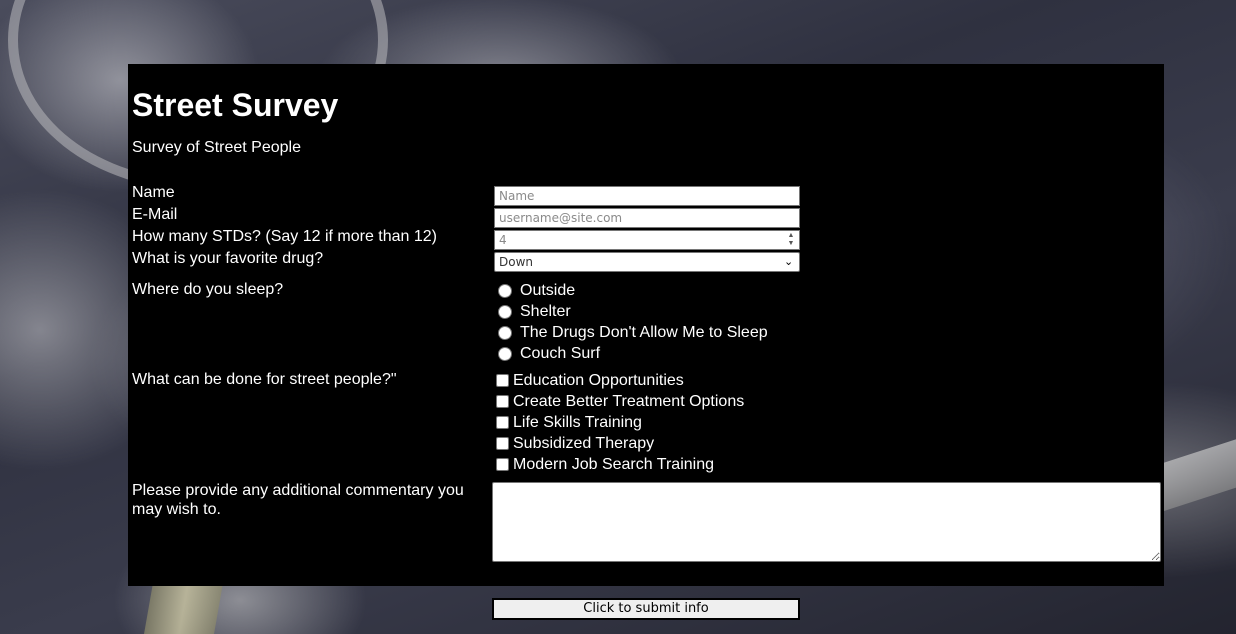  Describe the element at coordinates (644, 332) in the screenshot. I see `sleep-option-label: The Drugs Don't Allow Me to Sleep` at that location.